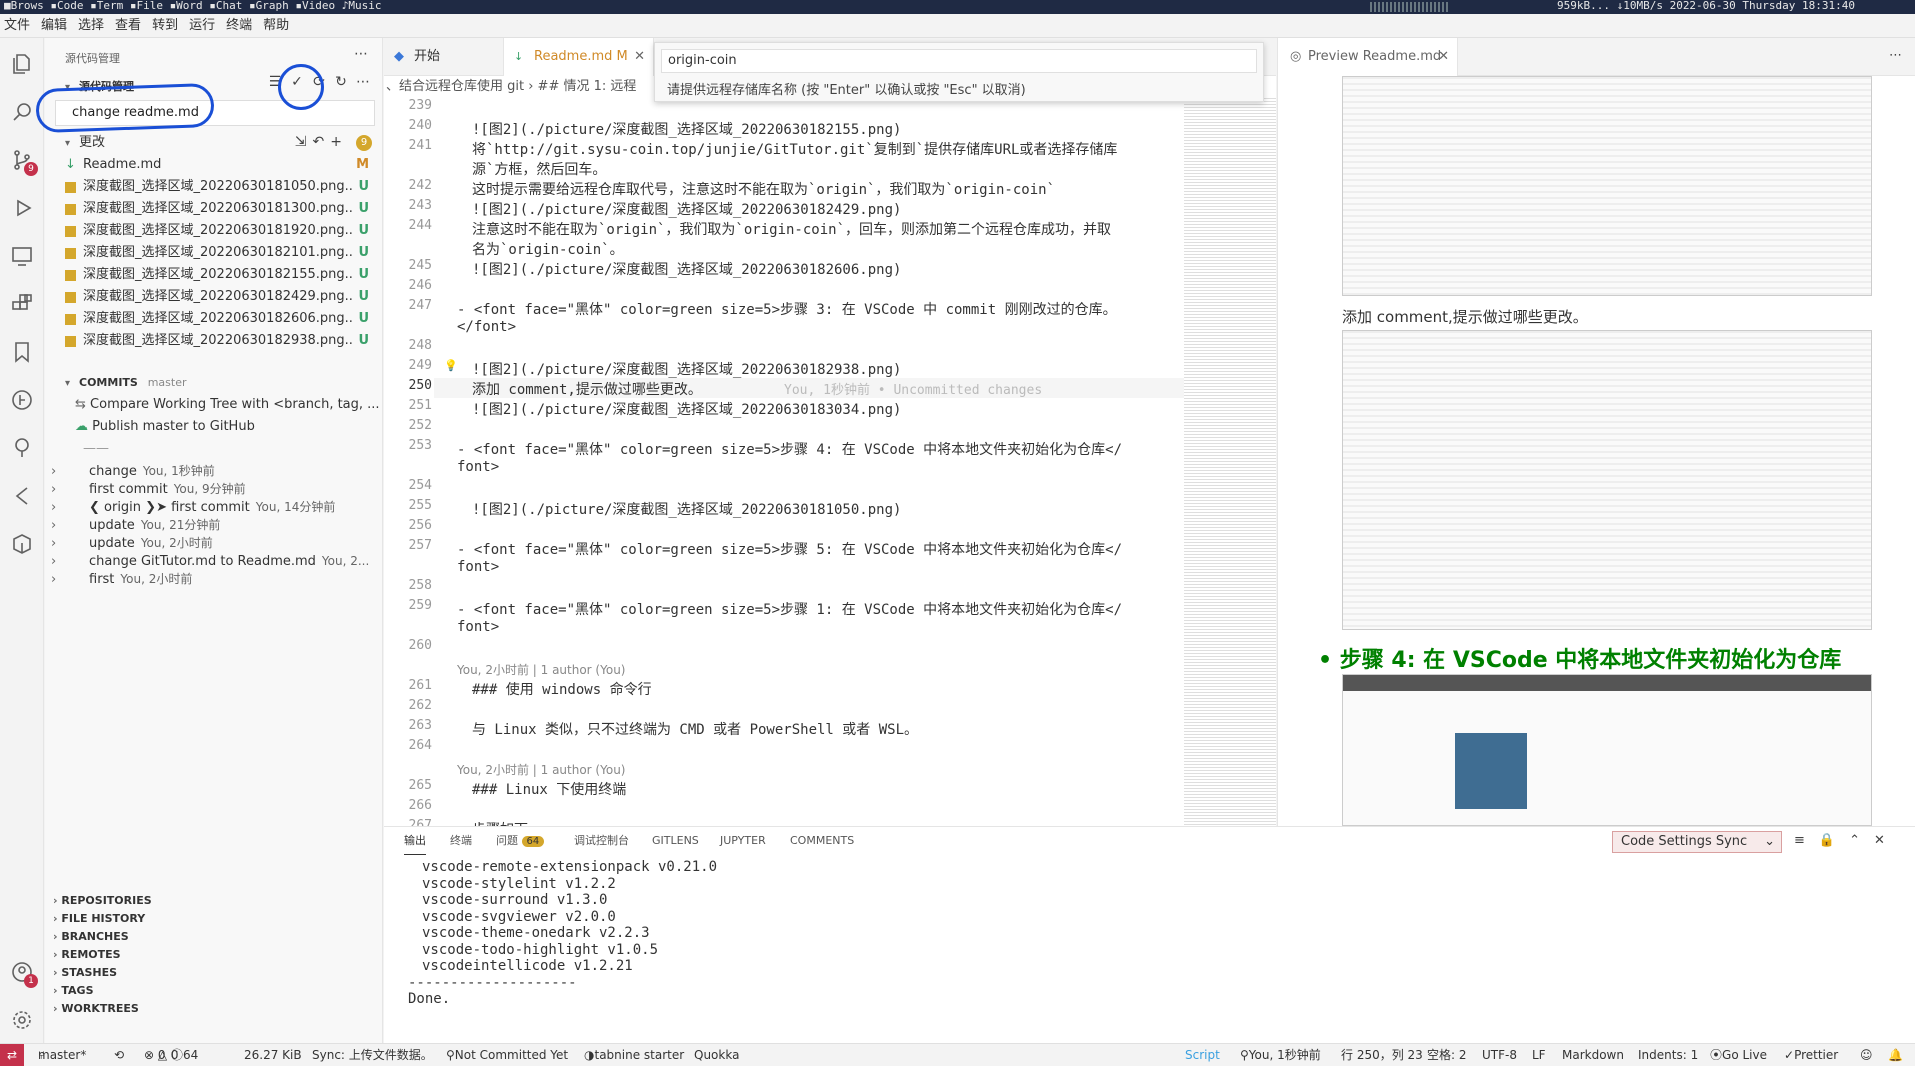 This screenshot has height=1066, width=1915. I want to click on search-icon, so click(22, 112).